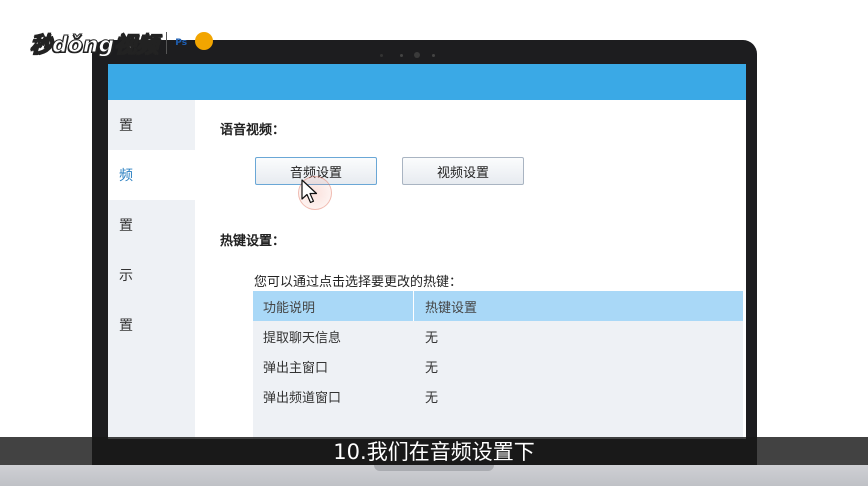 Image resolution: width=868 pixels, height=486 pixels. What do you see at coordinates (498, 336) in the screenshot?
I see `table-row: 提取聊天信息 无` at bounding box center [498, 336].